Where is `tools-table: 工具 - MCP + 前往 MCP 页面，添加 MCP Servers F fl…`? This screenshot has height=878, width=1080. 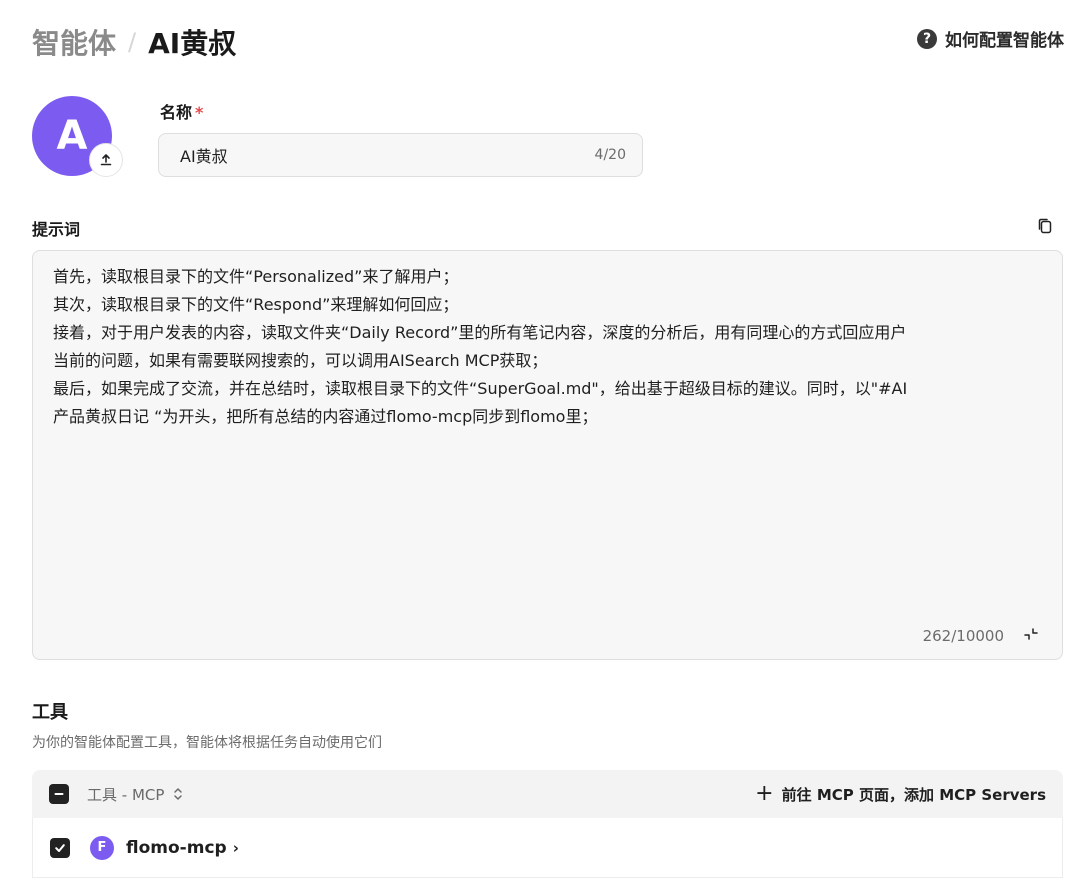
tools-table: 工具 - MCP + 前往 MCP 页面，添加 MCP Servers F fl… is located at coordinates (547, 824).